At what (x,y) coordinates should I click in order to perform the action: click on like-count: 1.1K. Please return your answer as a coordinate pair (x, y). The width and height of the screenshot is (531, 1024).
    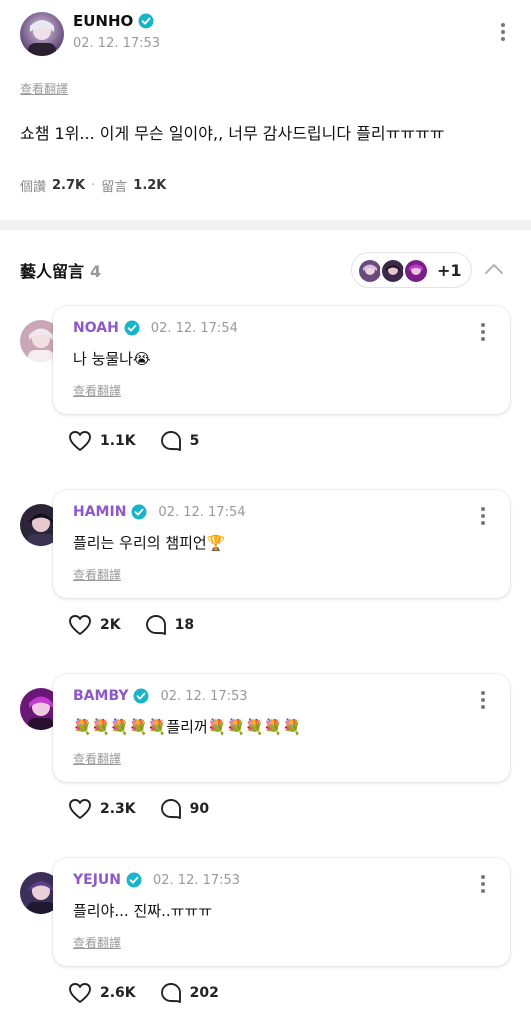
    Looking at the image, I should click on (118, 441).